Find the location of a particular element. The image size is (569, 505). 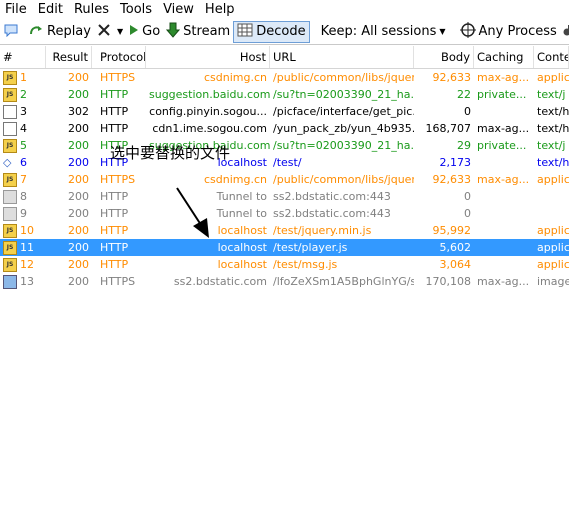

column-header-protocol: Protocol is located at coordinates (119, 57).